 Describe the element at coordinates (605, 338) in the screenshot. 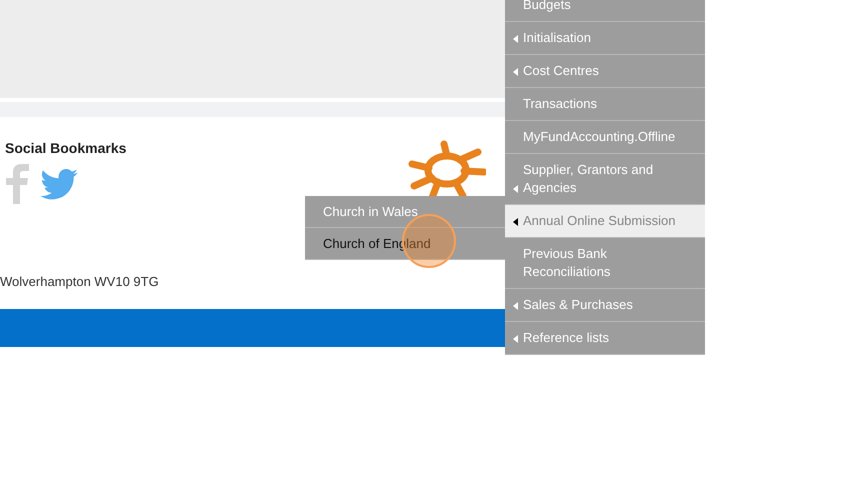

I see `menu-item: Reference lists` at that location.